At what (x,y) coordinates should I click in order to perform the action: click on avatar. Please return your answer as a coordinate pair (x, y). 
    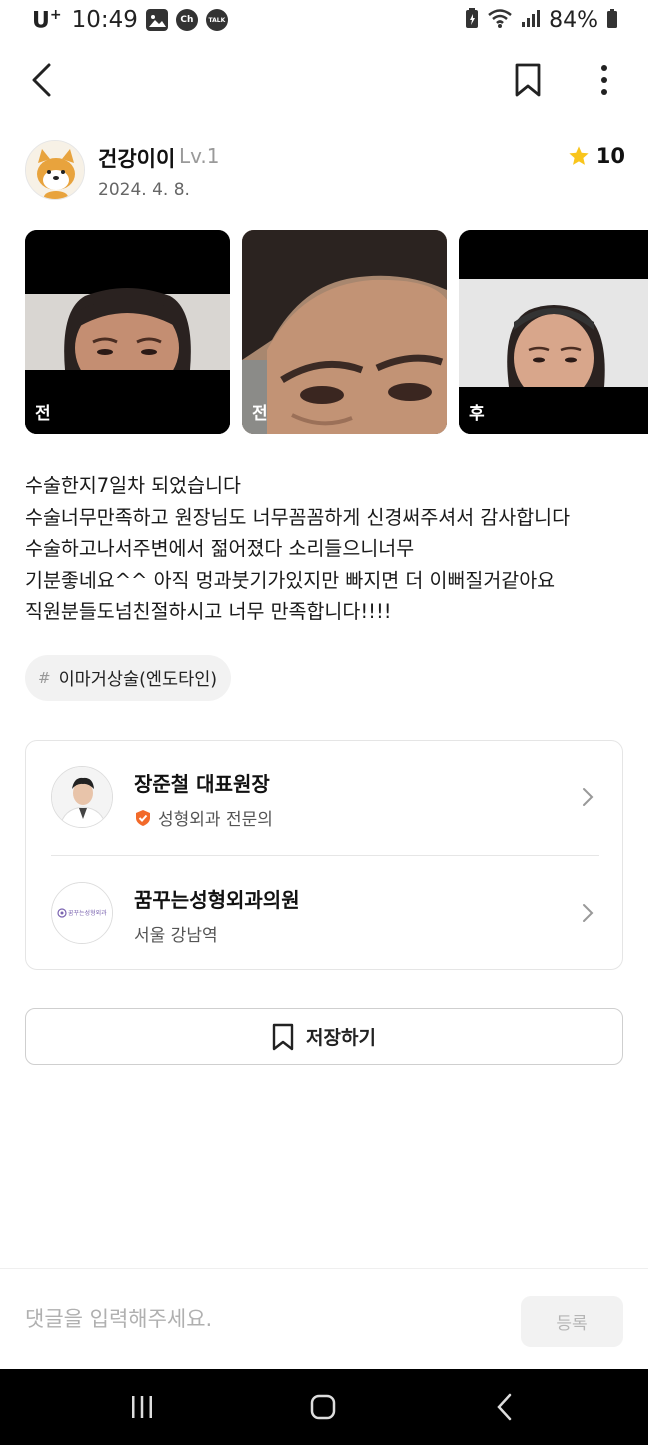
    Looking at the image, I should click on (55, 170).